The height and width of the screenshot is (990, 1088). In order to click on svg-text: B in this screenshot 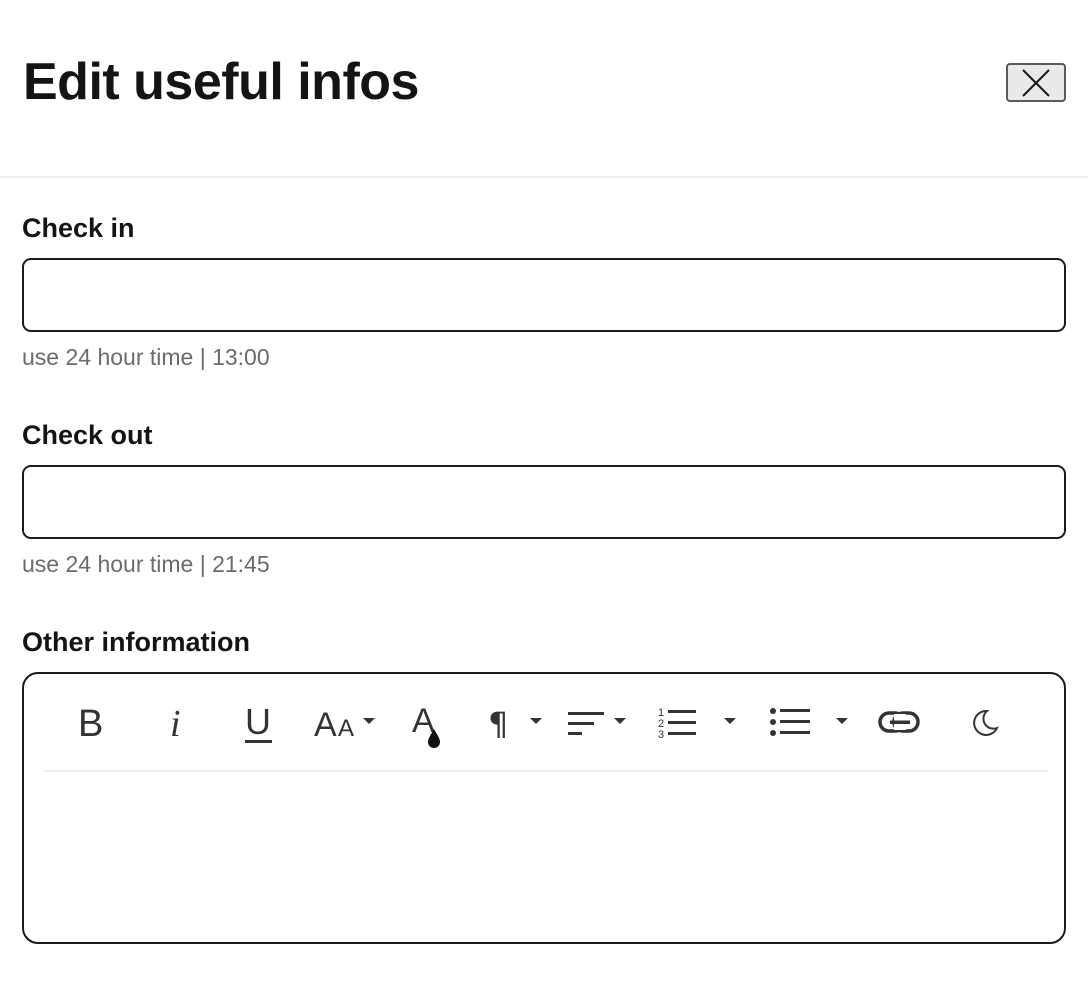, I will do `click(90, 724)`.